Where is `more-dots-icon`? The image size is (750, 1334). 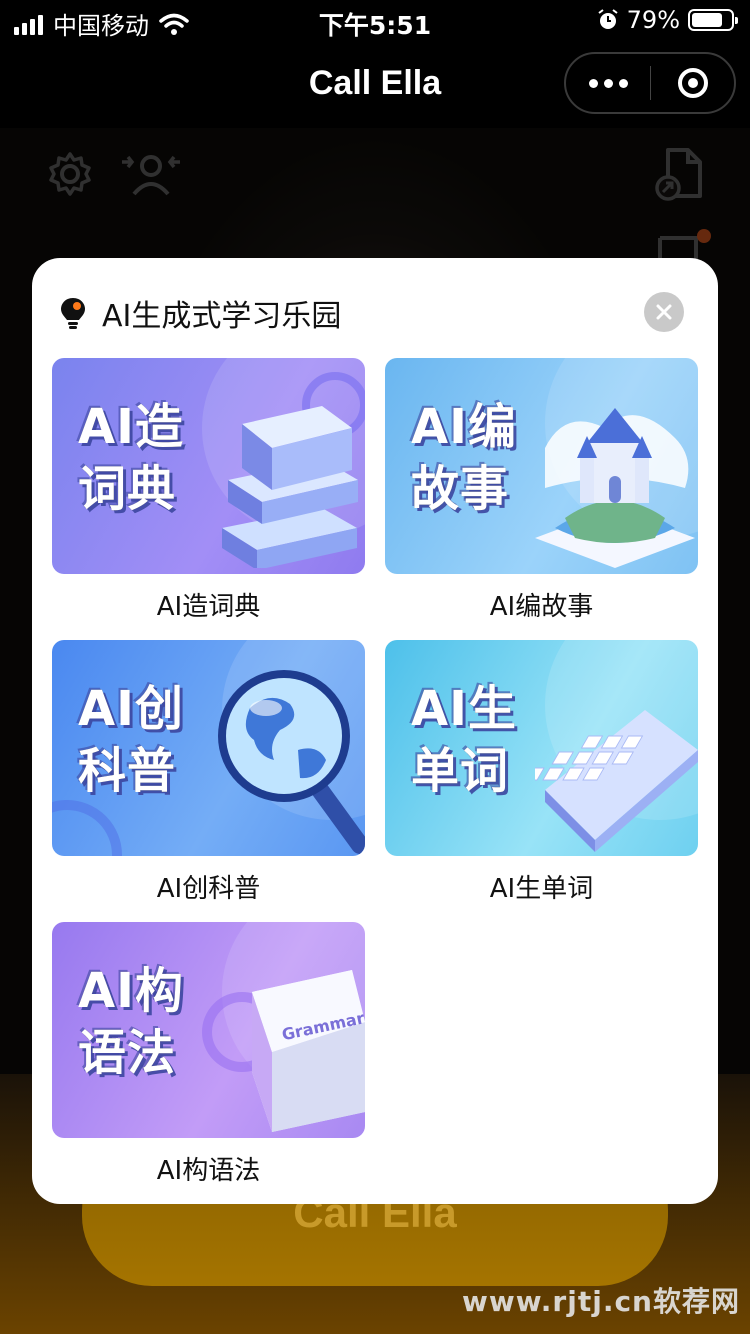 more-dots-icon is located at coordinates (608, 83).